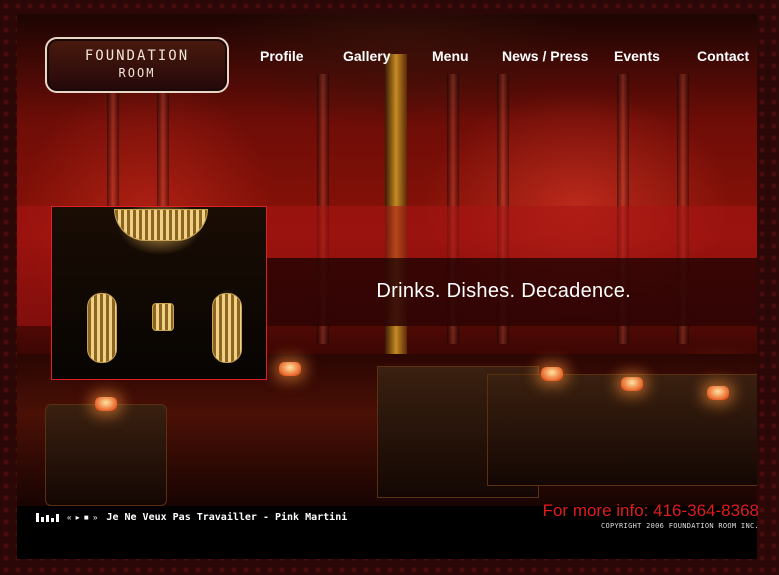 The image size is (779, 575). What do you see at coordinates (366, 56) in the screenshot?
I see `nav-gallery: Gallery` at bounding box center [366, 56].